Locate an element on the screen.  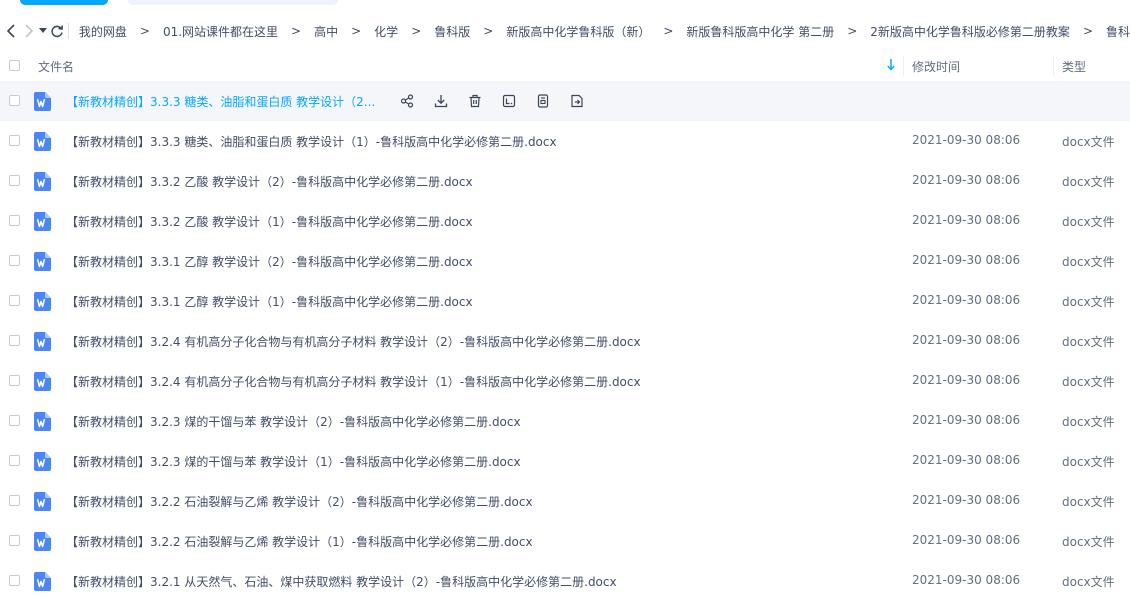
breadcrumb-item: 新版高中化学鲁科版（新） is located at coordinates (578, 31).